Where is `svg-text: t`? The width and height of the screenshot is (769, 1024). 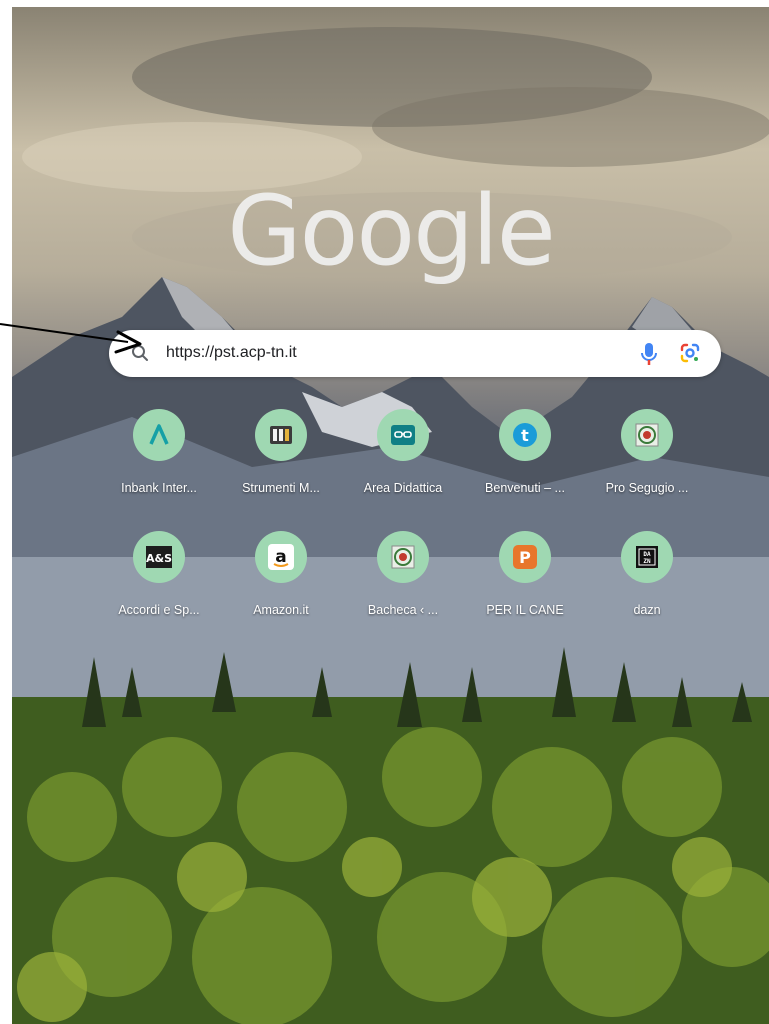 svg-text: t is located at coordinates (525, 435).